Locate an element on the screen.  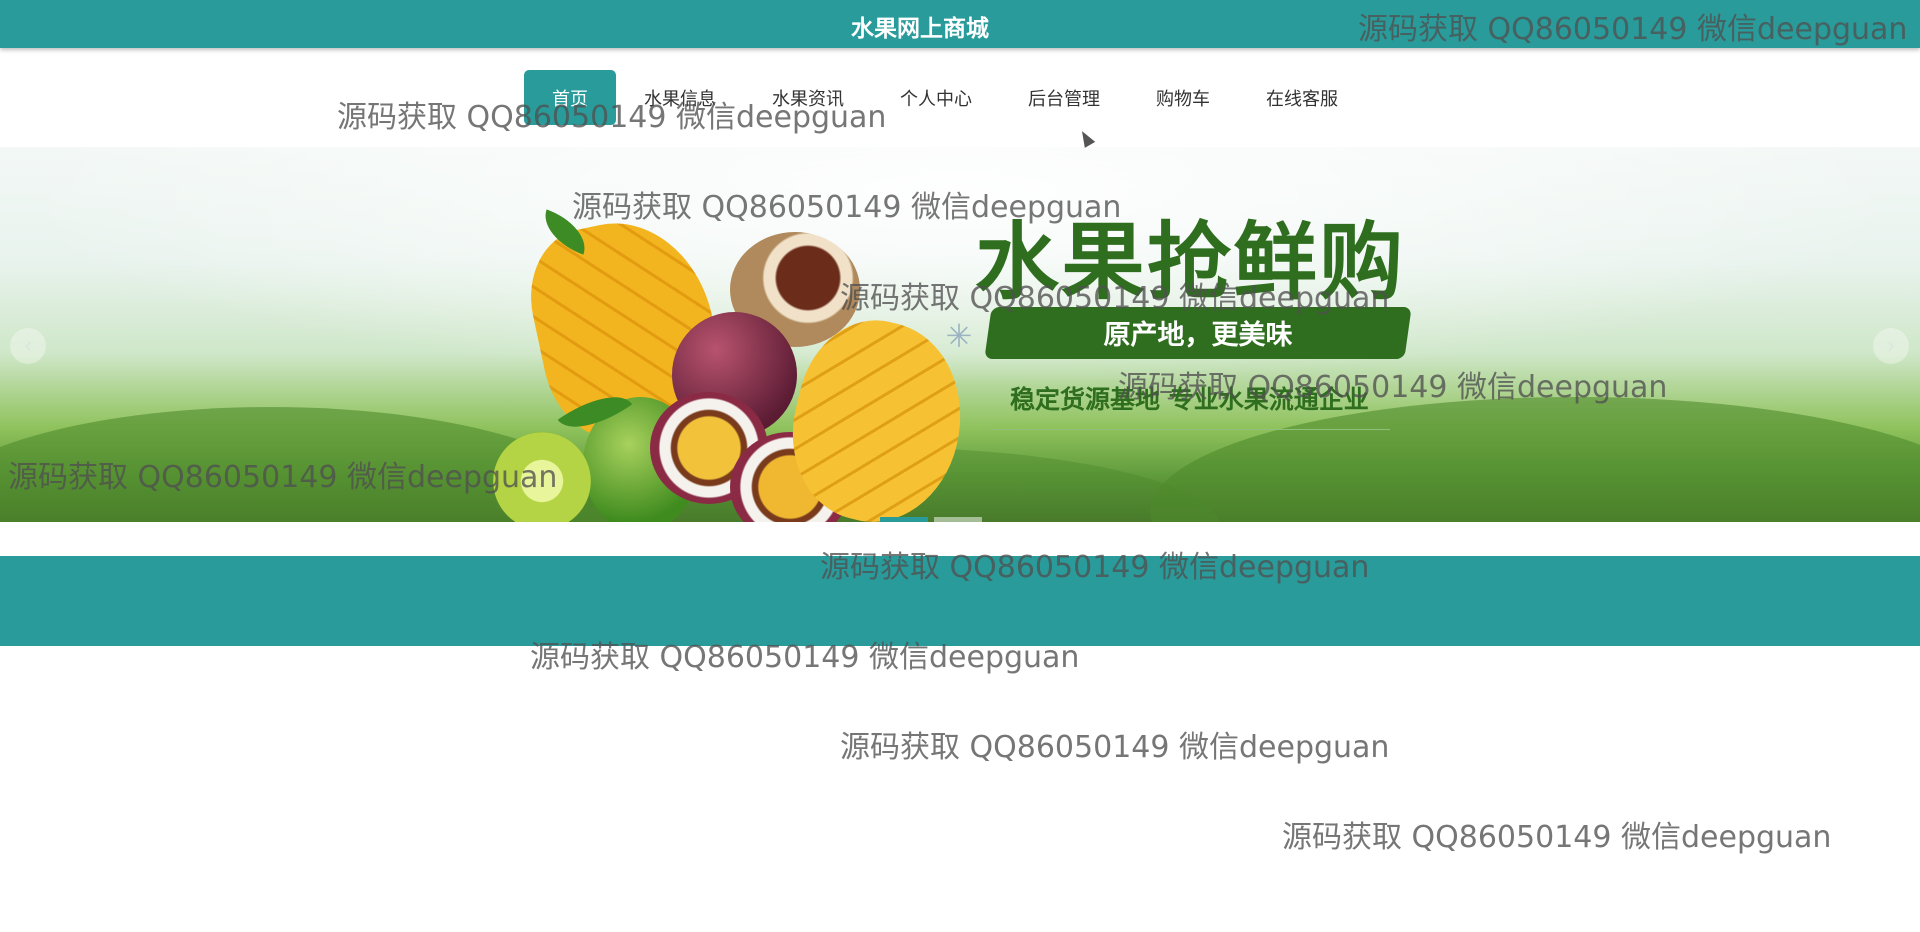
site-title: 水果网上商城 is located at coordinates (920, 29).